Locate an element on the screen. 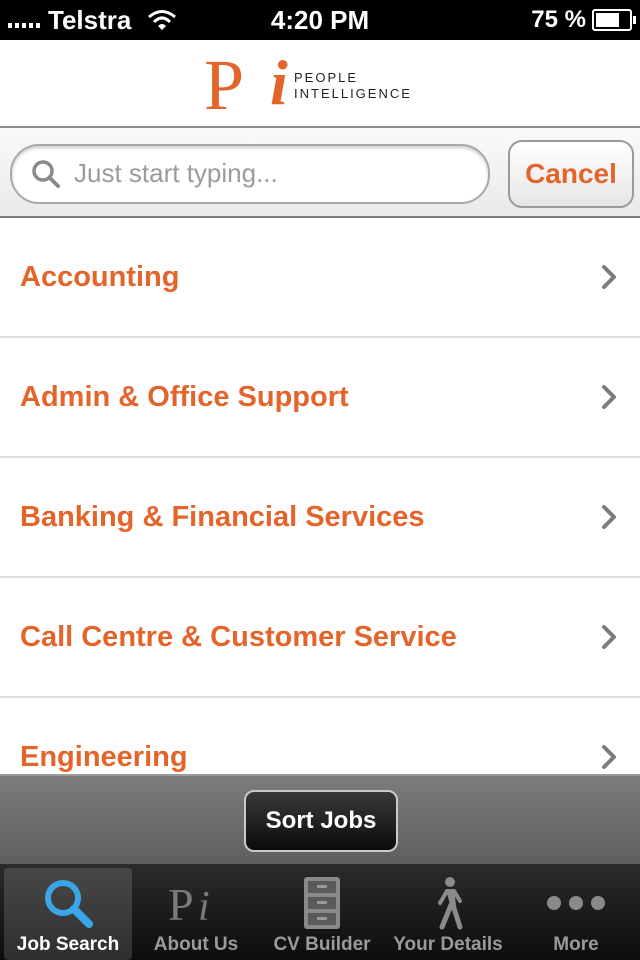 The image size is (640, 960). list-item-banking-financial-services: Banking & Financial Services is located at coordinates (320, 518).